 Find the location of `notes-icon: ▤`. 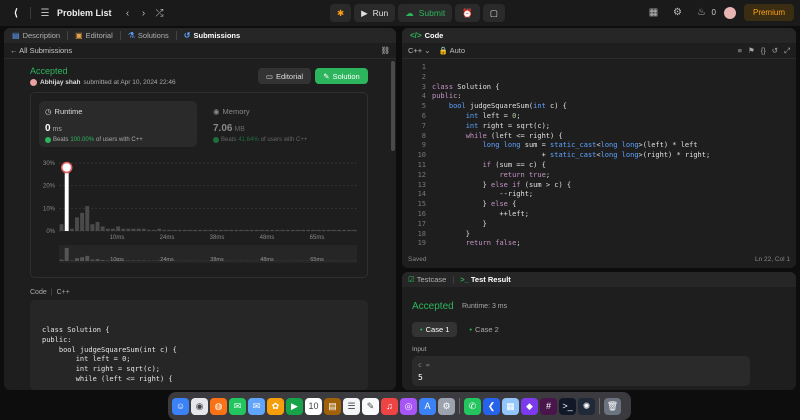

notes-icon: ▤ is located at coordinates (332, 406).